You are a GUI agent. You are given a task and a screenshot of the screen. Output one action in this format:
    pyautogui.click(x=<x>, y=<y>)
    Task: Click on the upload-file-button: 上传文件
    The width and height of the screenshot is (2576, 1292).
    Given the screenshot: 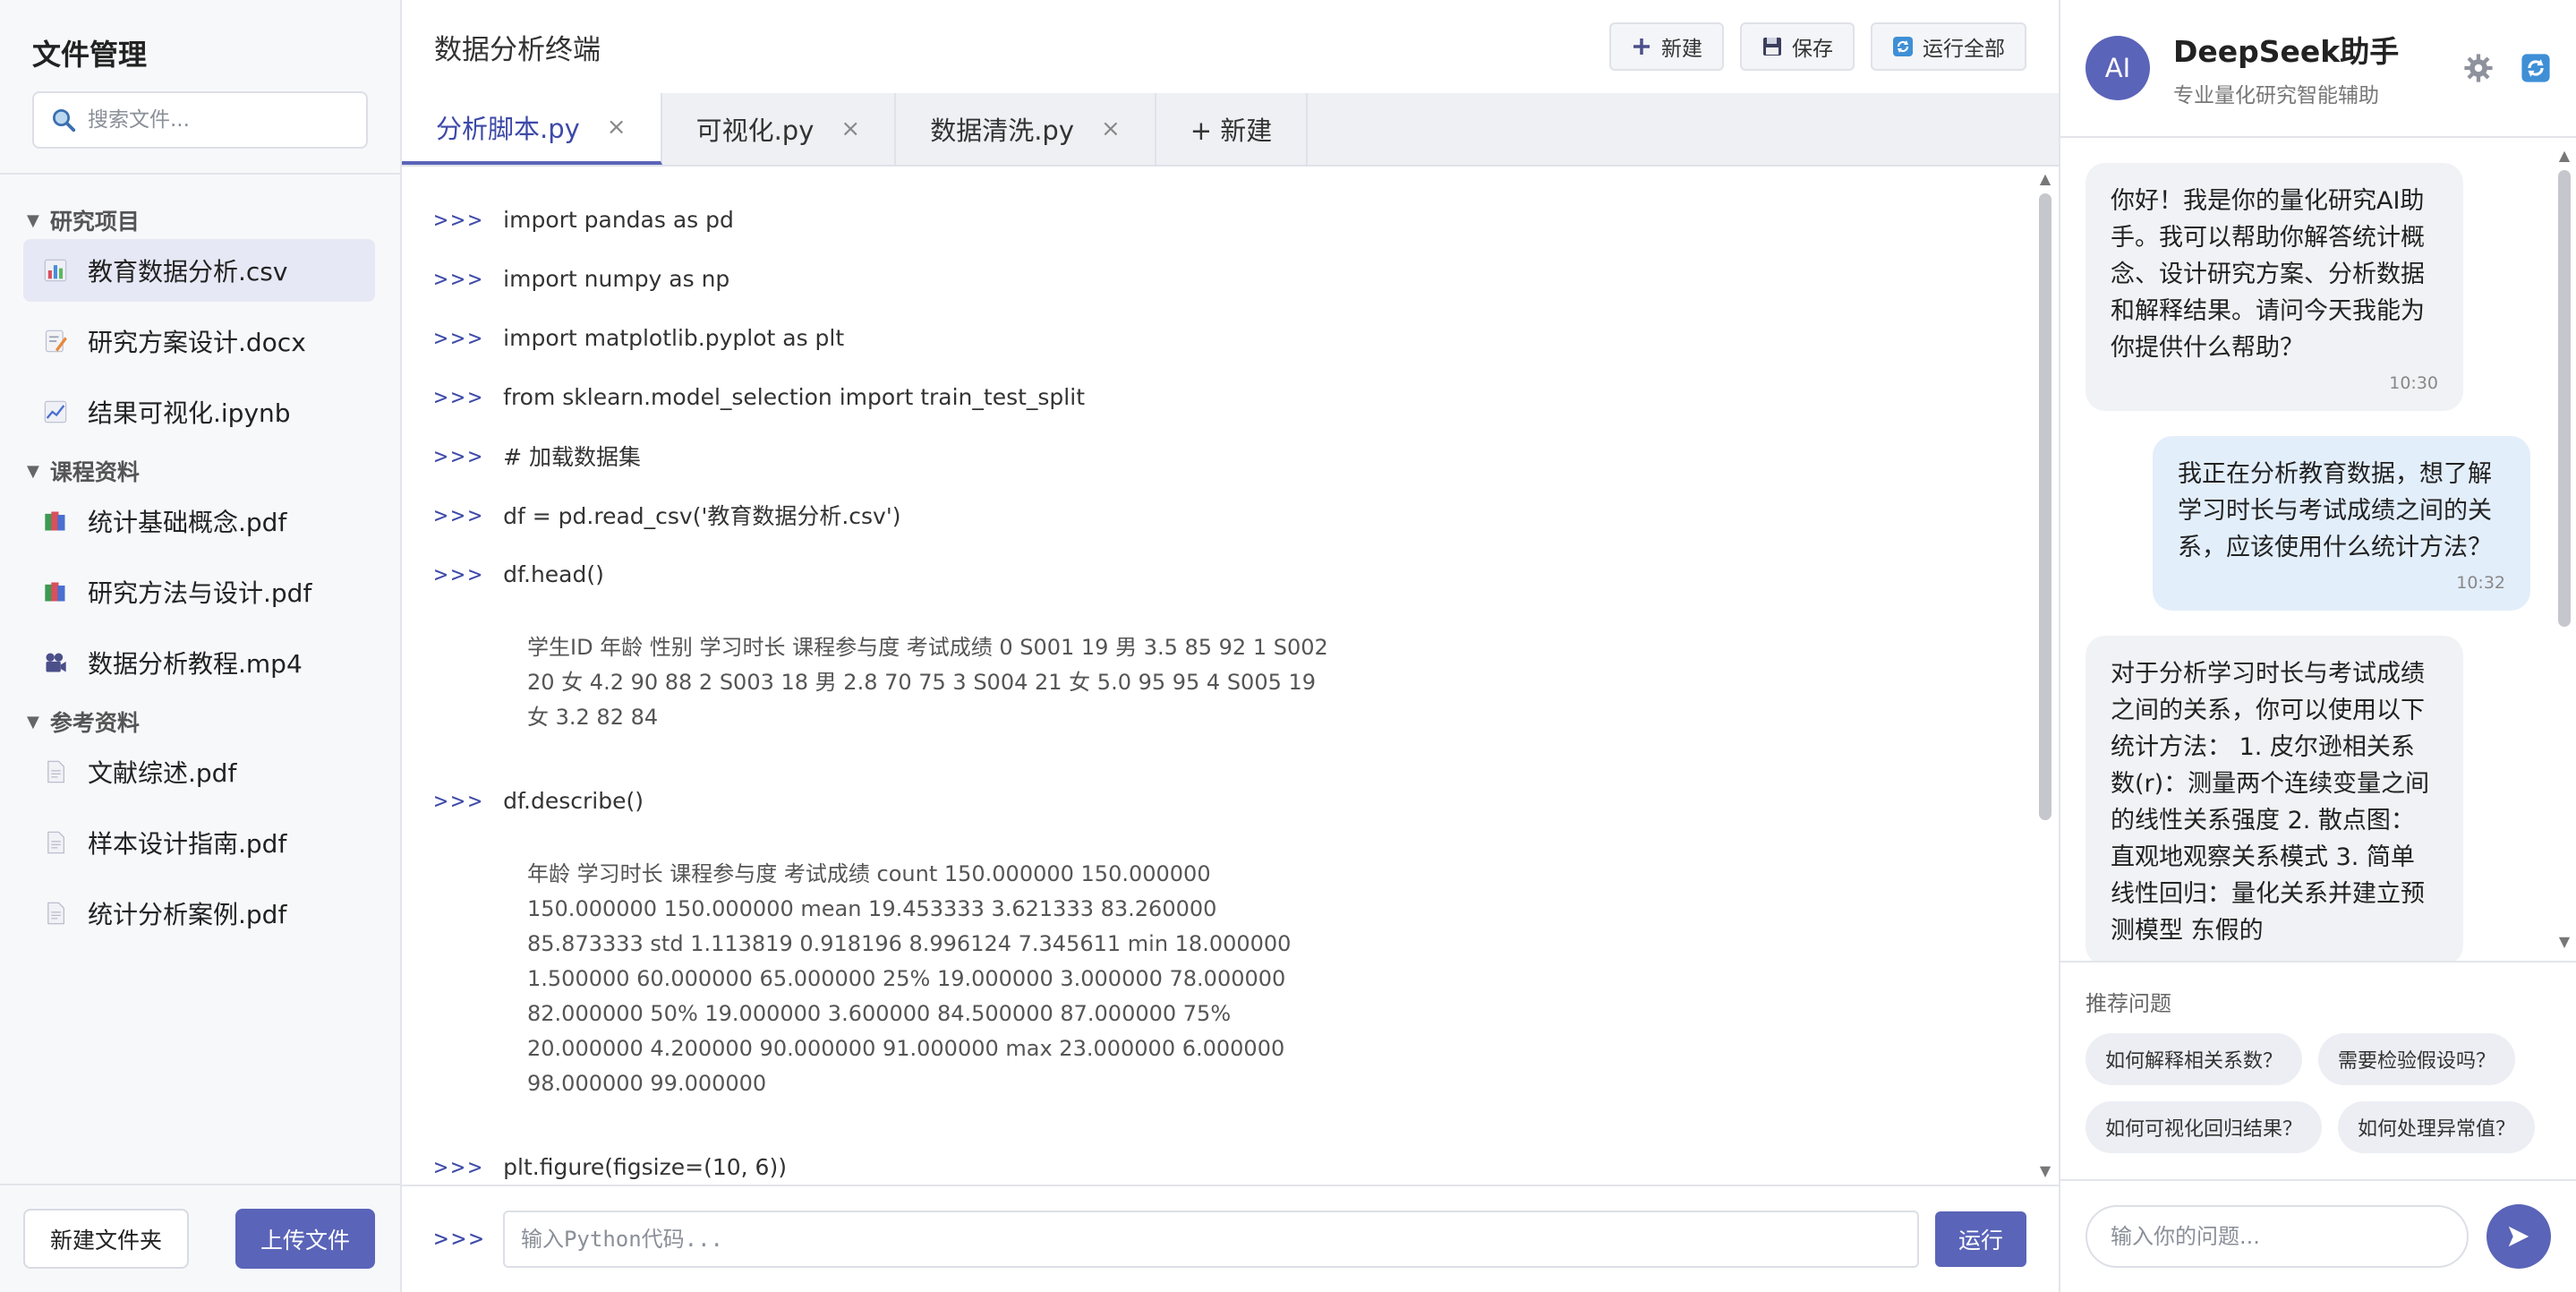 What is the action you would take?
    pyautogui.click(x=305, y=1239)
    